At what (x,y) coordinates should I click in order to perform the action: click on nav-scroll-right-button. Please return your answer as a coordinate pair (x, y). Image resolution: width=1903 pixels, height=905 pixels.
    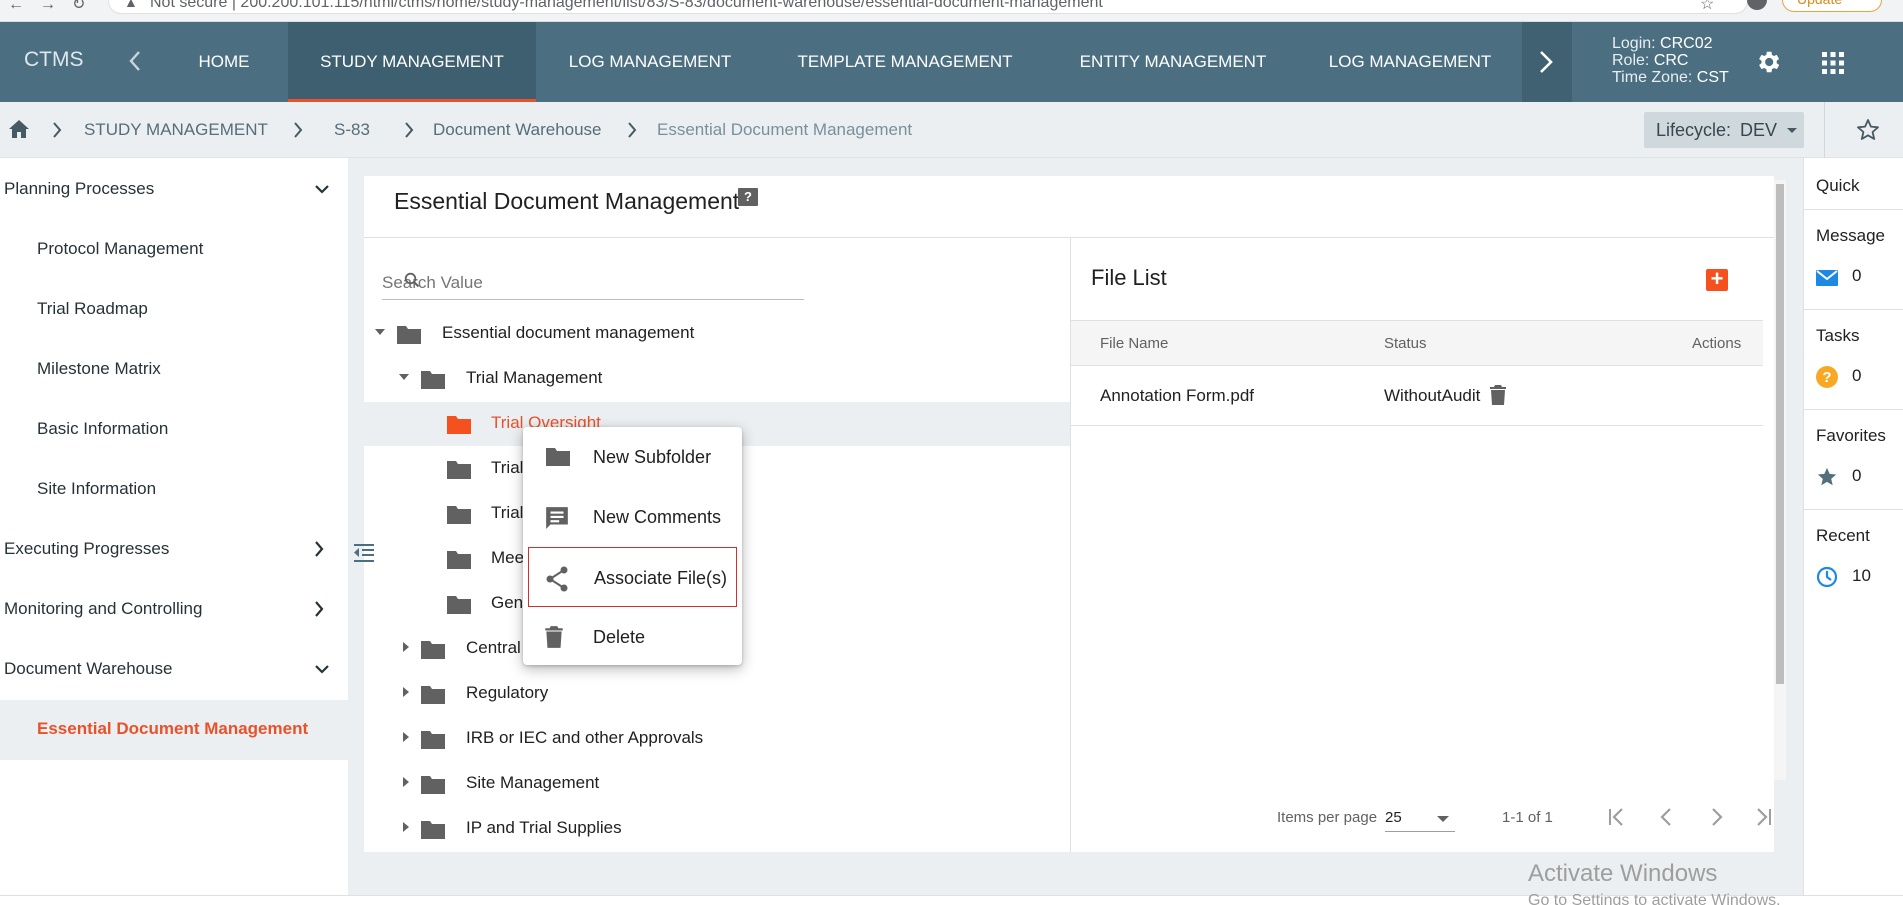
    Looking at the image, I should click on (1547, 62).